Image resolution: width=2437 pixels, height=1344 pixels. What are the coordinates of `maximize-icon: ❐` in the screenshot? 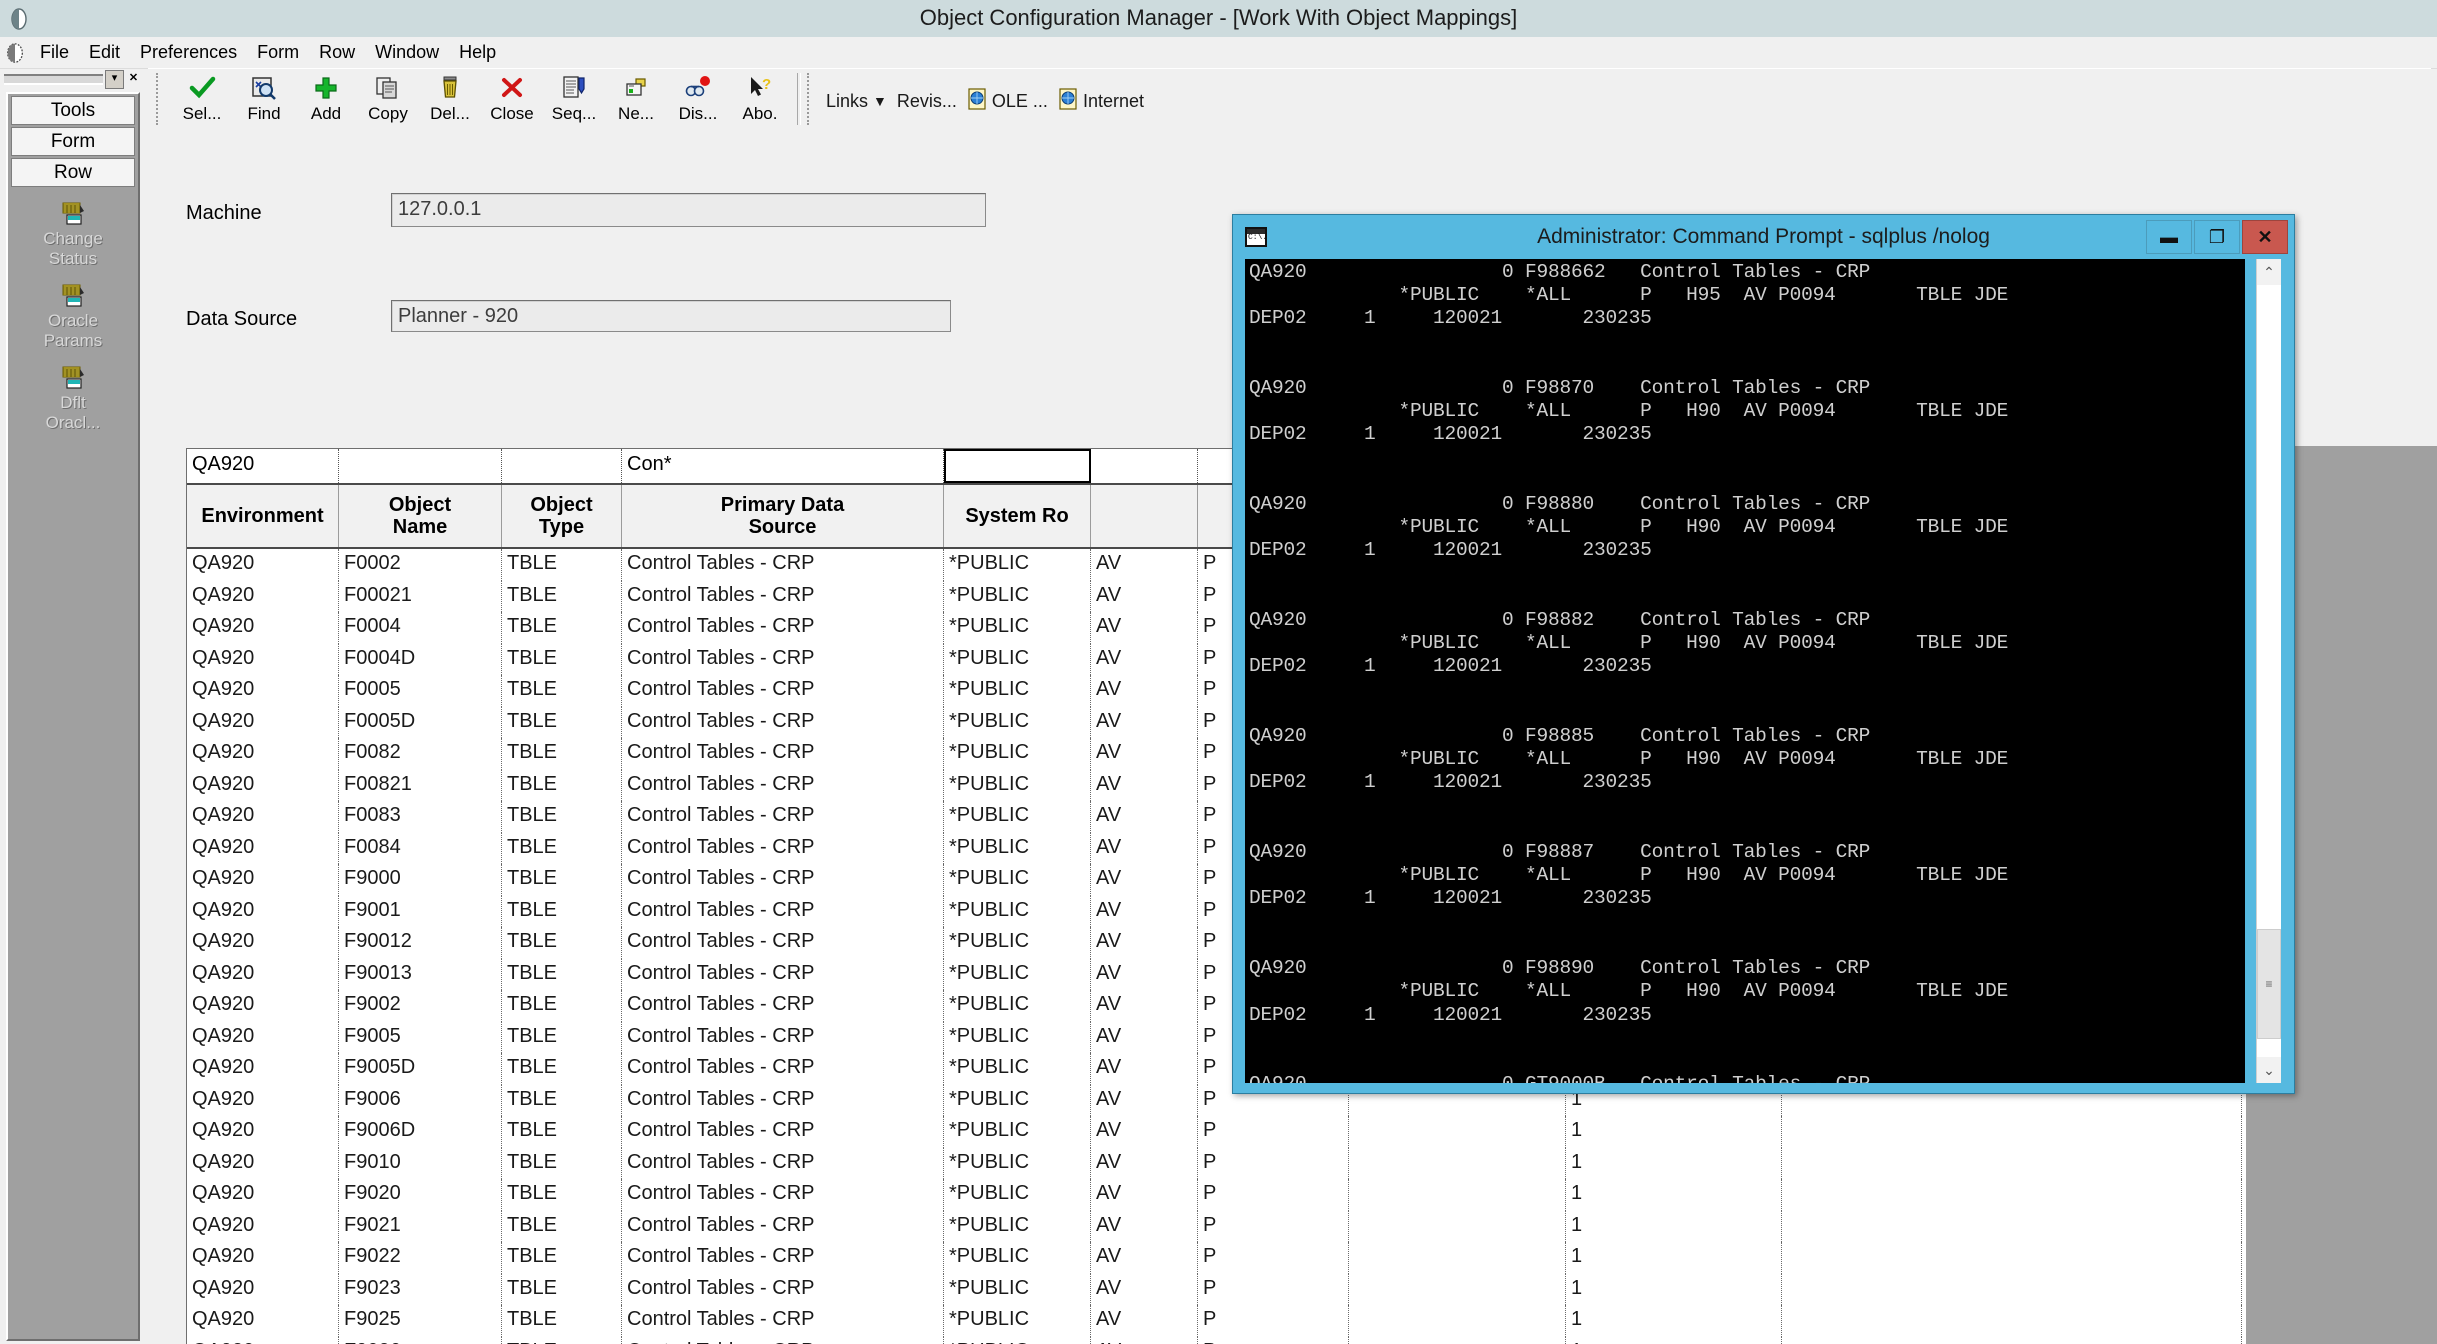 It's located at (2217, 237).